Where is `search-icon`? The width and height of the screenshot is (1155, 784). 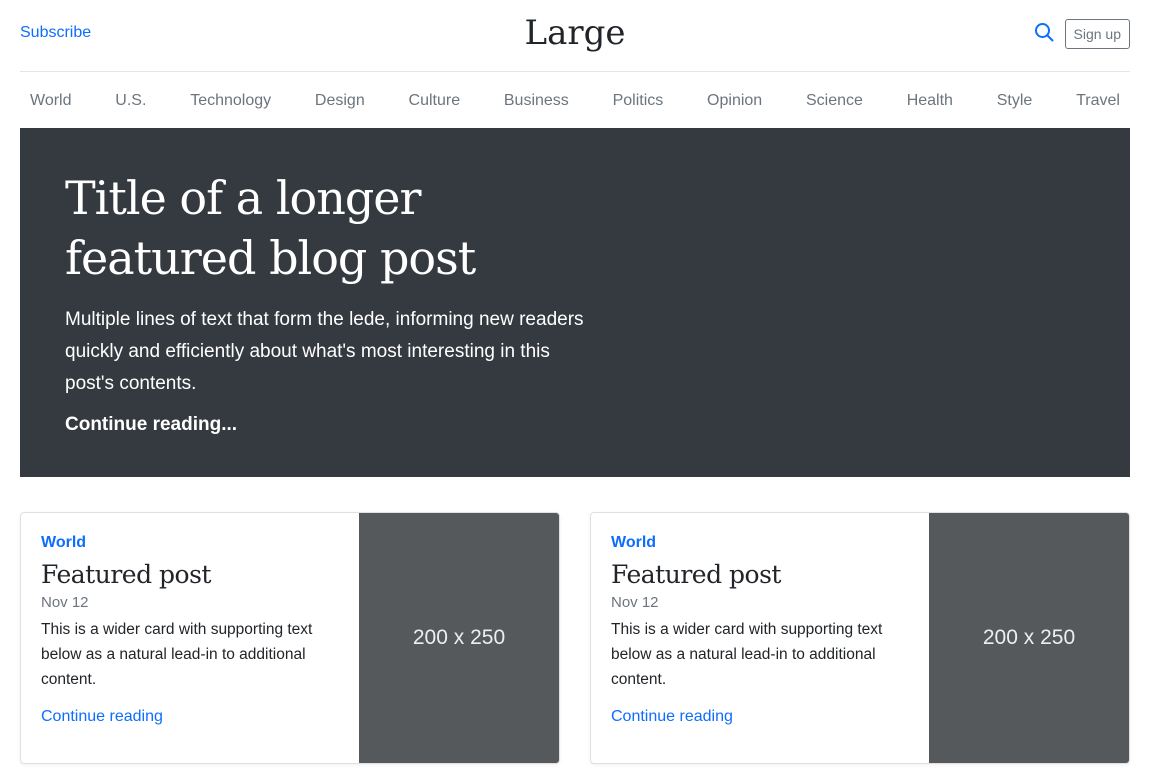
search-icon is located at coordinates (1044, 32).